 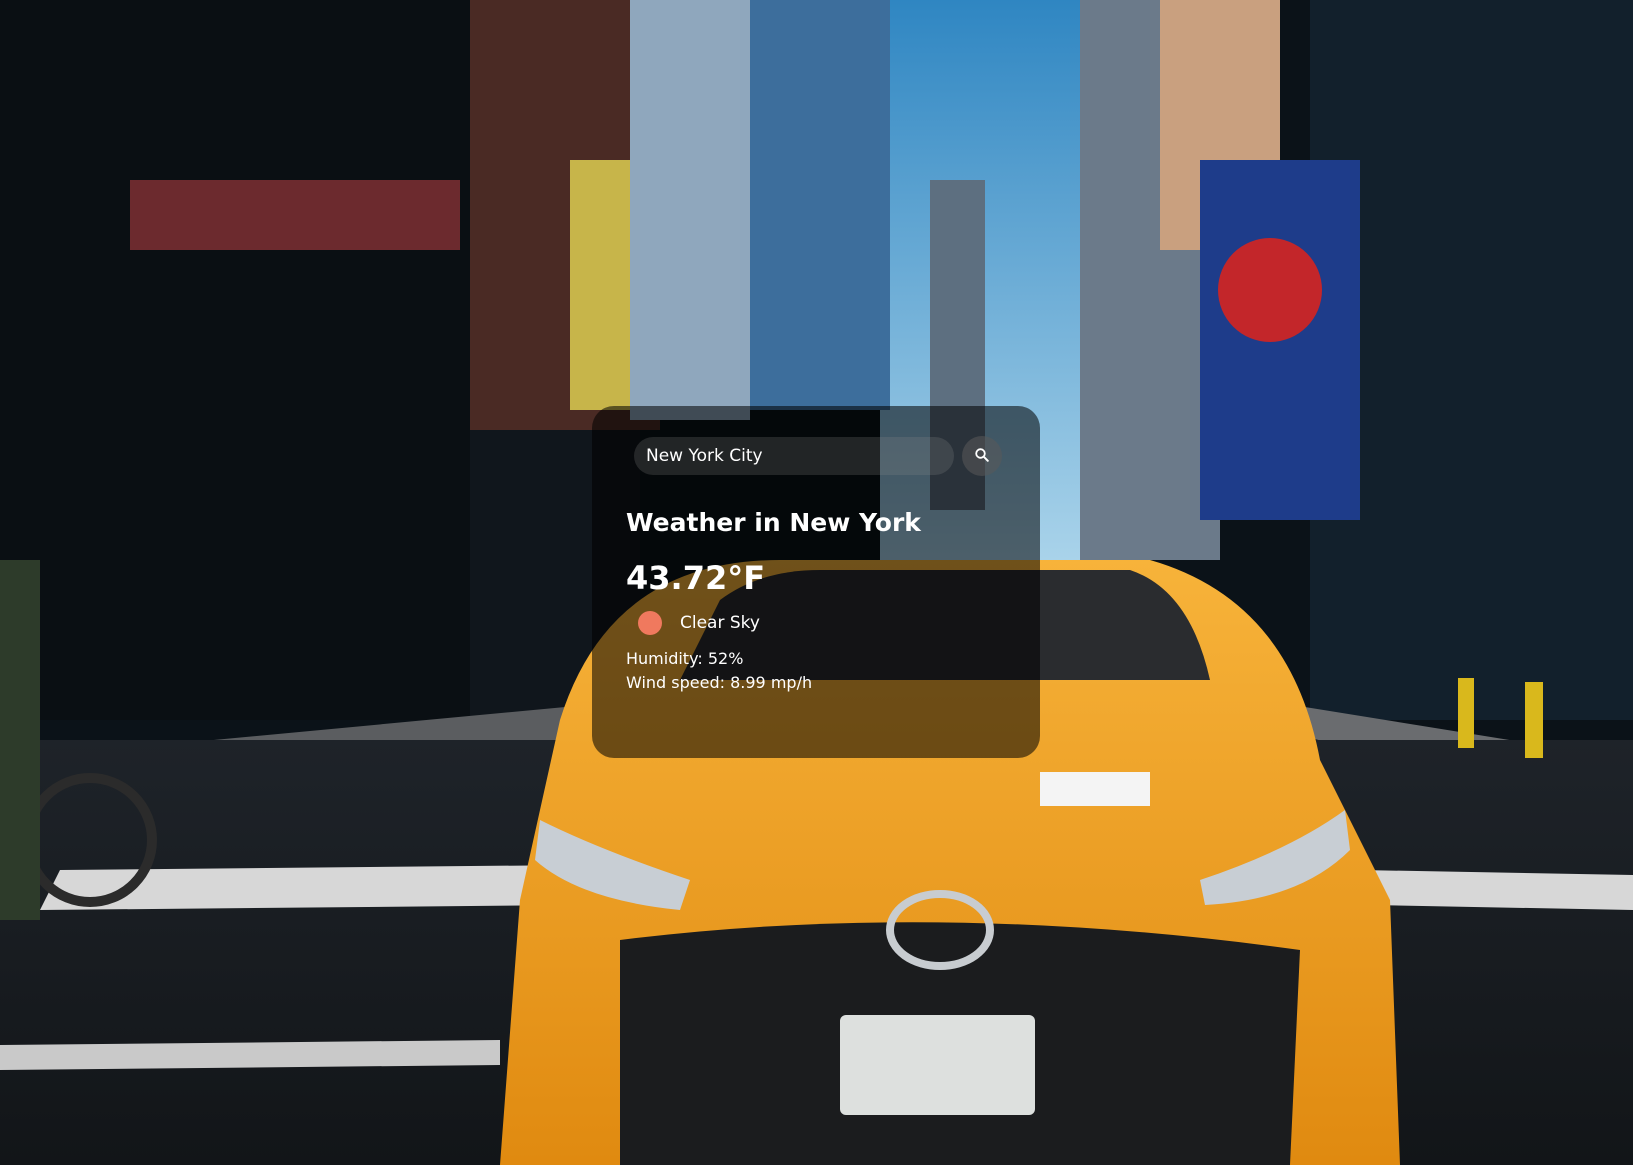 What do you see at coordinates (720, 623) in the screenshot?
I see `condition-label: Clear Sky` at bounding box center [720, 623].